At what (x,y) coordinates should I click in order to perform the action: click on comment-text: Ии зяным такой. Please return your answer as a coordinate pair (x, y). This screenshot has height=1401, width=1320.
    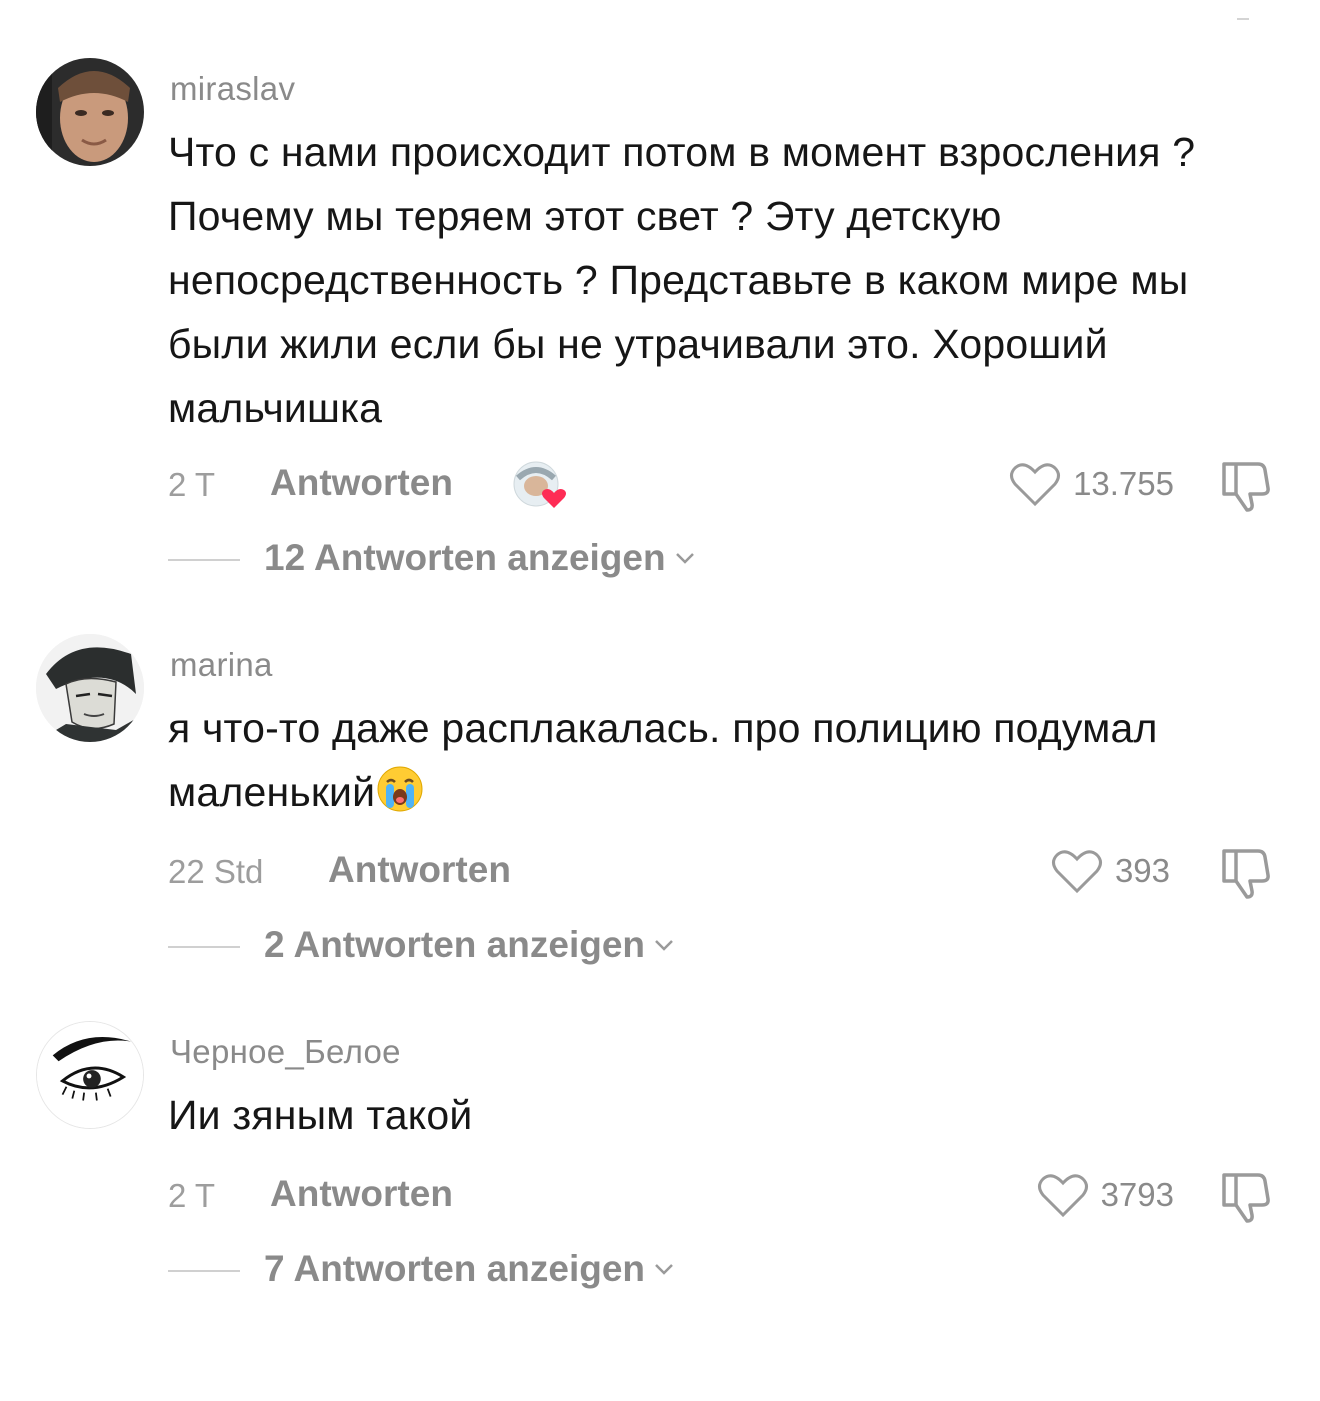
    Looking at the image, I should click on (320, 1115).